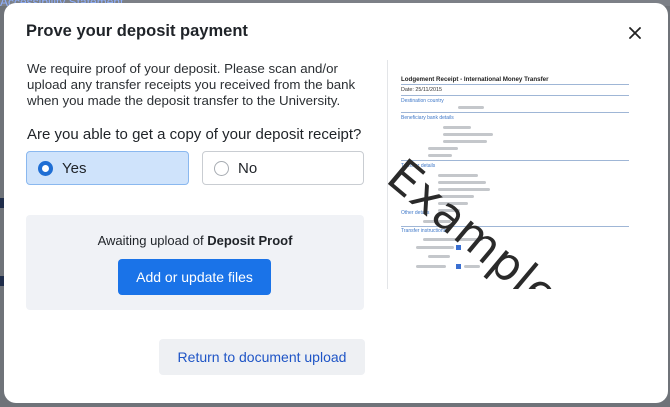 This screenshot has height=407, width=670. I want to click on example-watermark: Example, so click(479, 218).